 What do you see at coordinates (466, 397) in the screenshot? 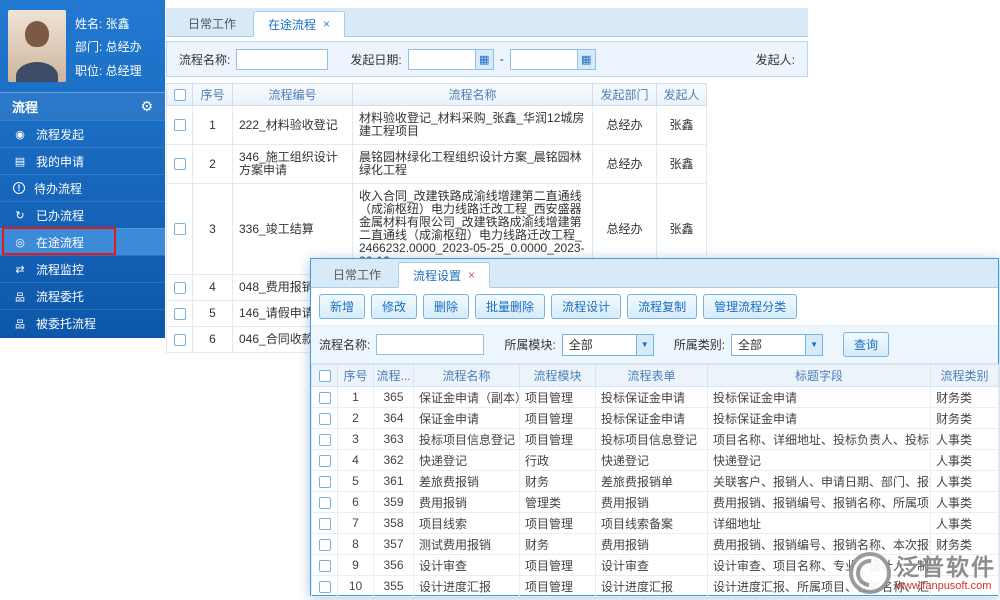
I see `cell-name: 保证金申请（副本）` at bounding box center [466, 397].